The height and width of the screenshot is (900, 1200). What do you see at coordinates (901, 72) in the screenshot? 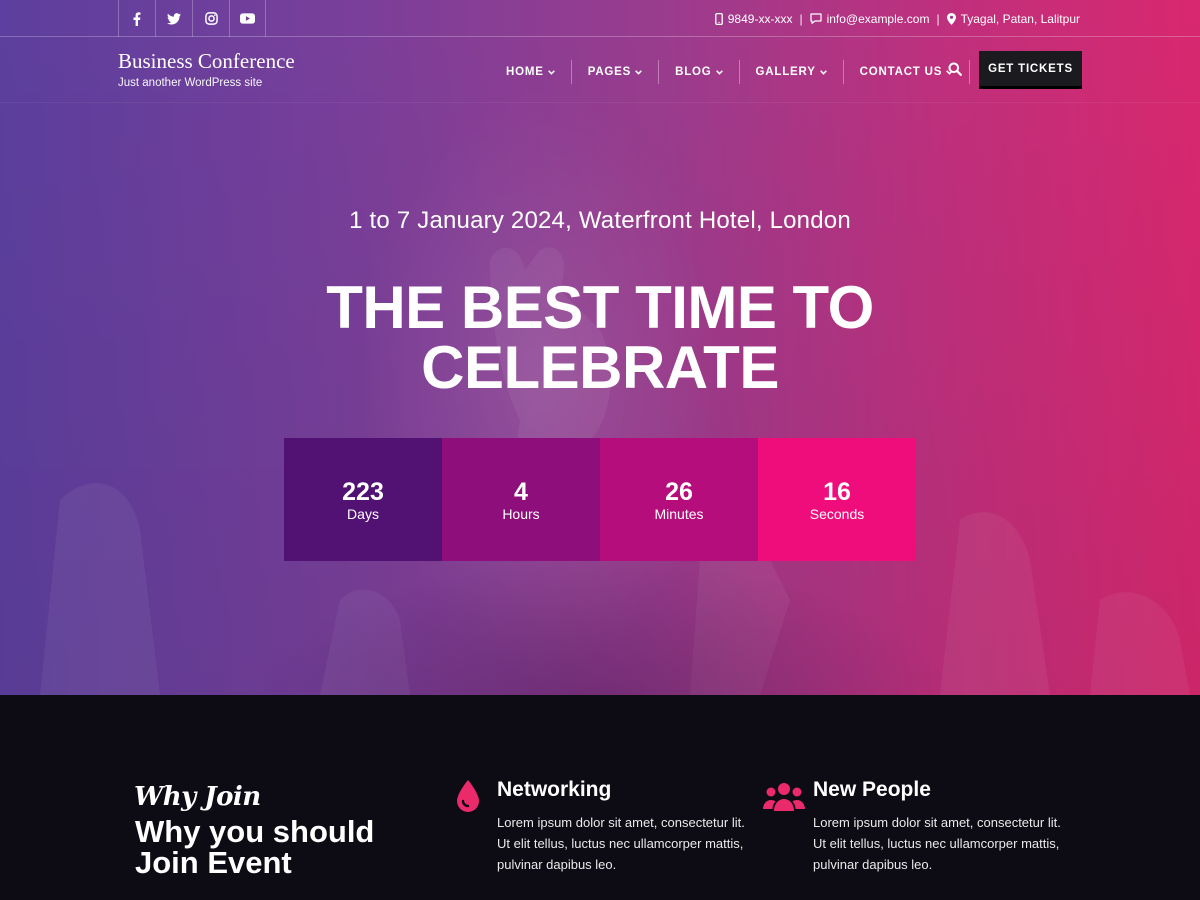
I see `nav-item-label: CONTACT US` at bounding box center [901, 72].